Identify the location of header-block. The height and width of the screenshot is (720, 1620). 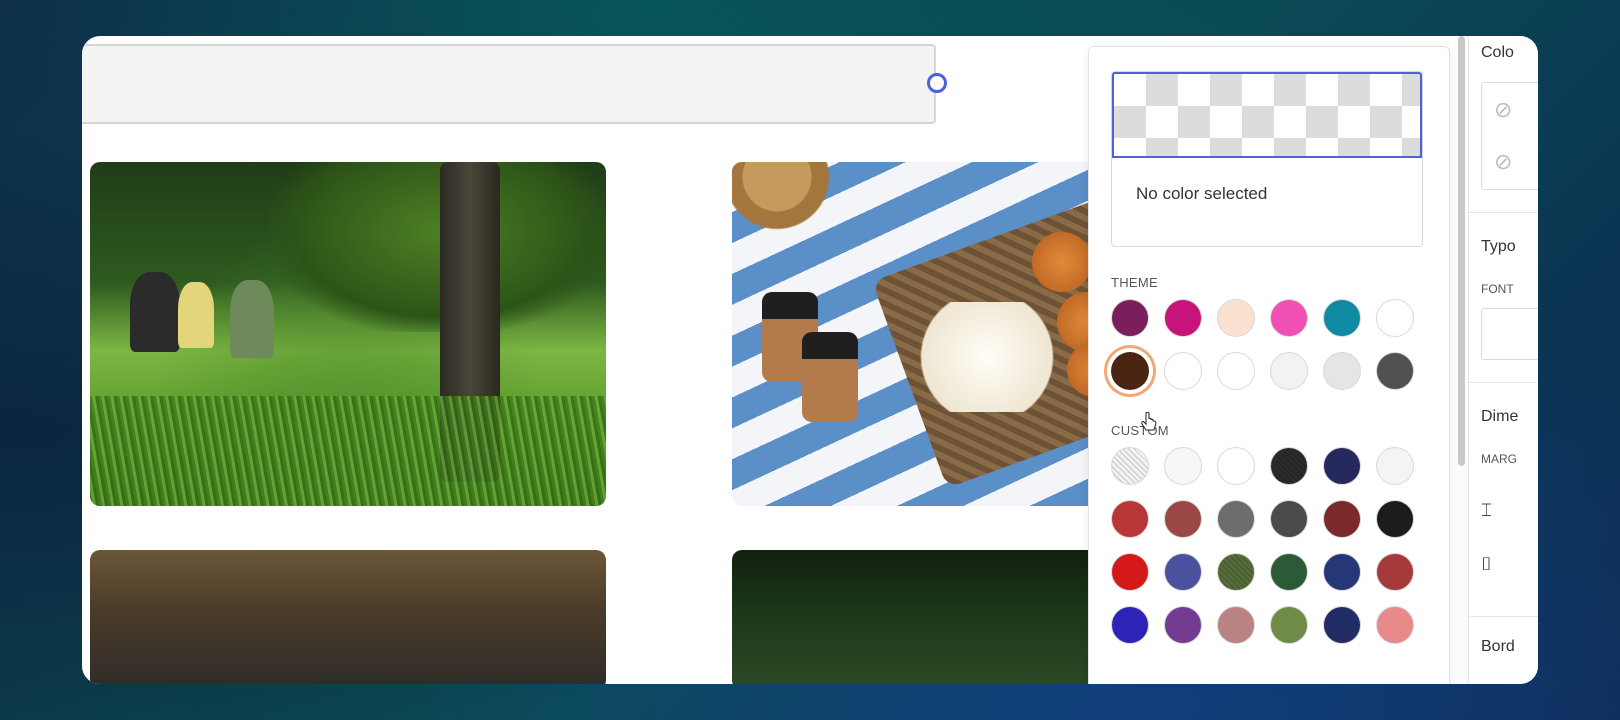
(509, 84).